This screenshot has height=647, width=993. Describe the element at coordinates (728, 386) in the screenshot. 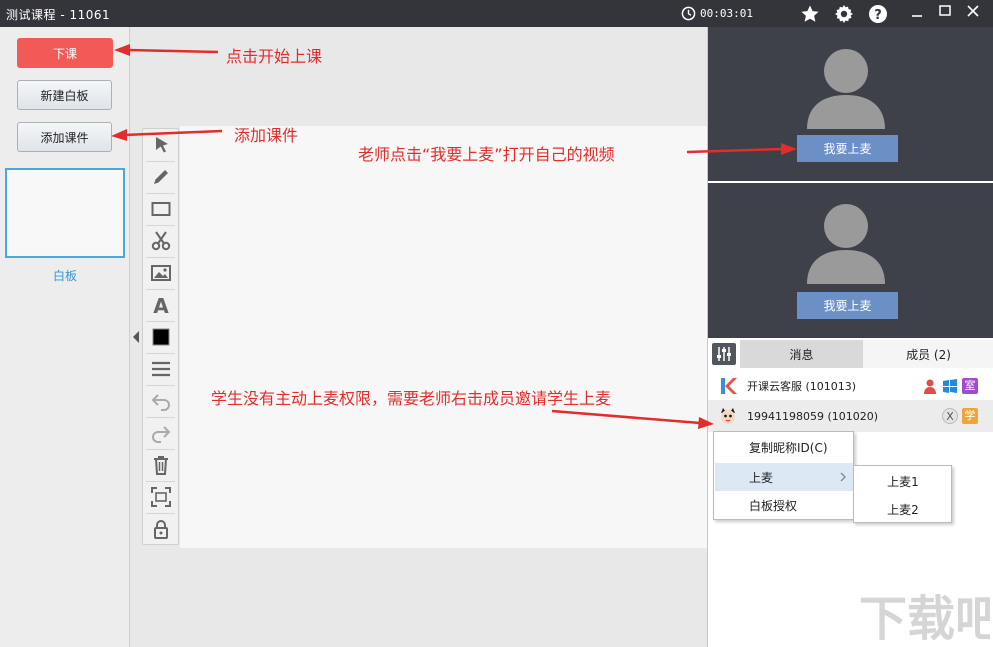

I see `k-logo-icon` at that location.